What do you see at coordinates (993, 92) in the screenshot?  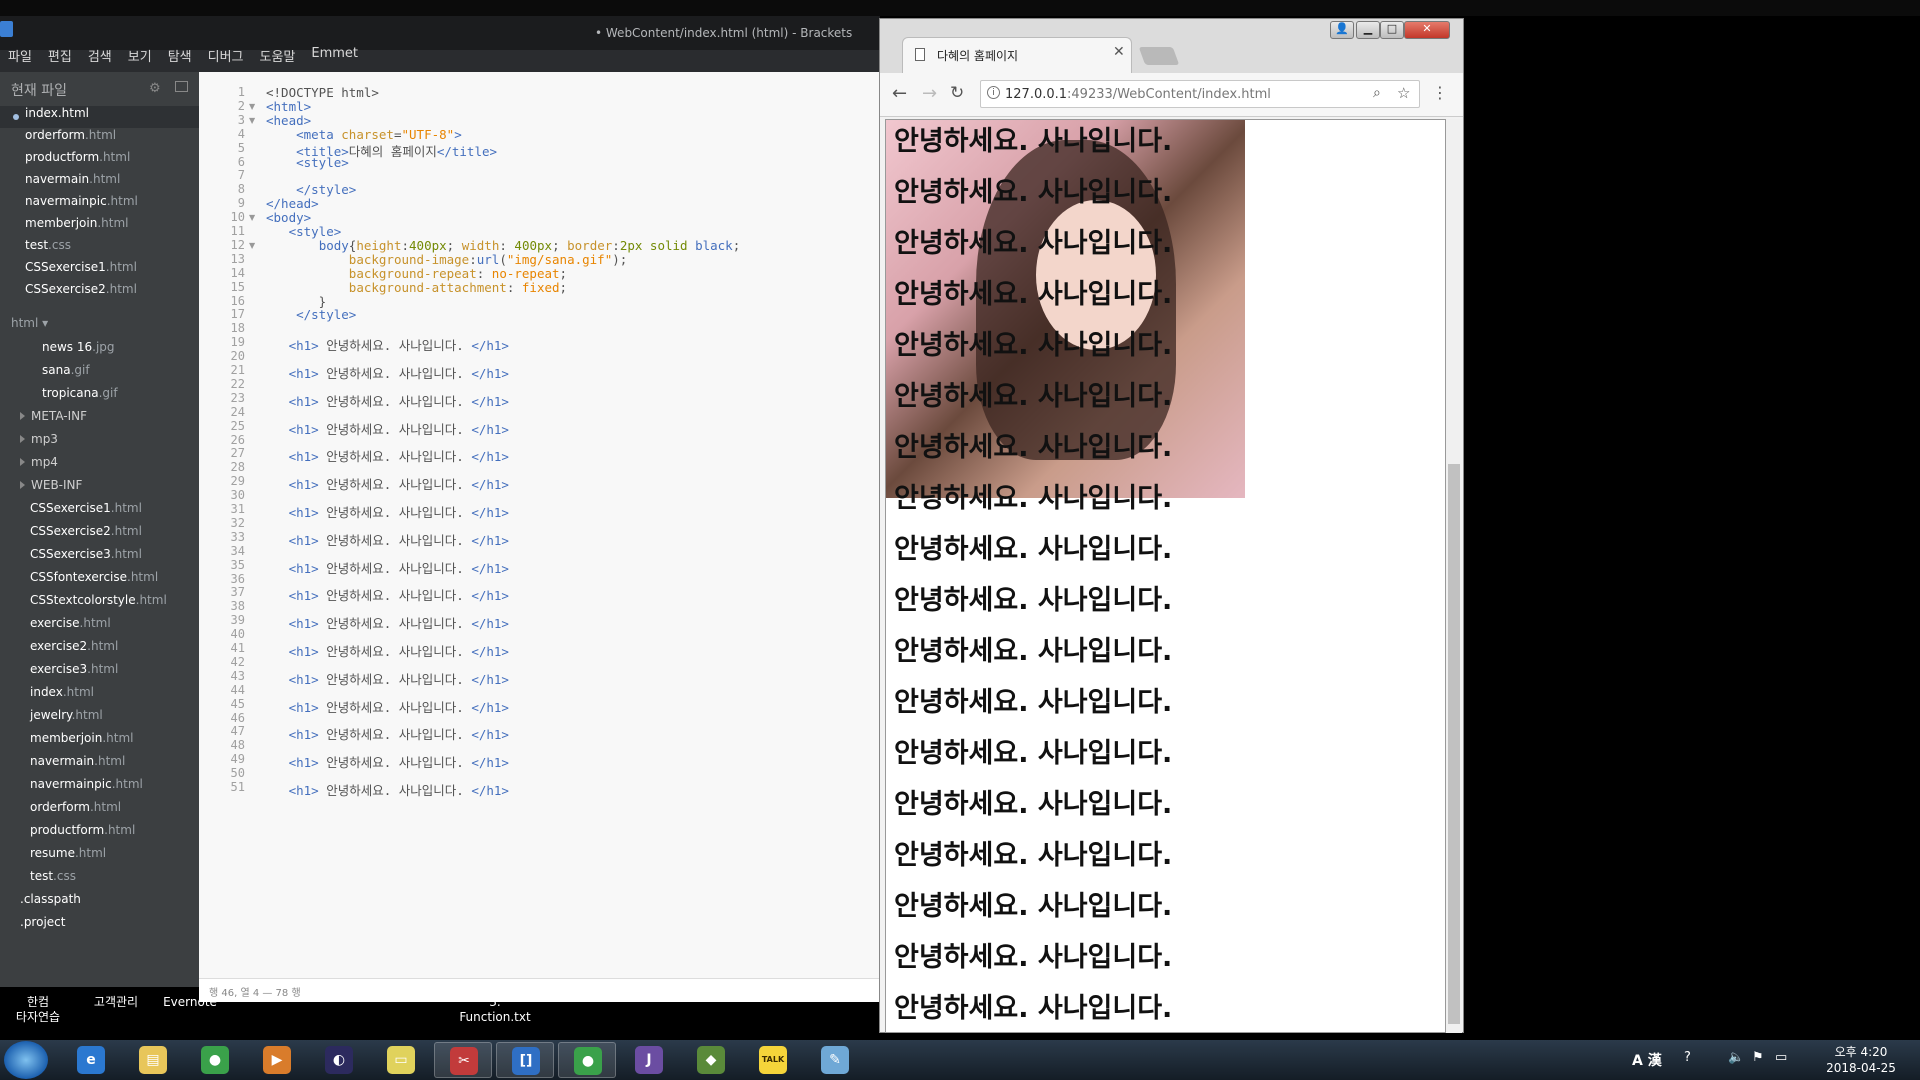 I see `info-icon: i` at bounding box center [993, 92].